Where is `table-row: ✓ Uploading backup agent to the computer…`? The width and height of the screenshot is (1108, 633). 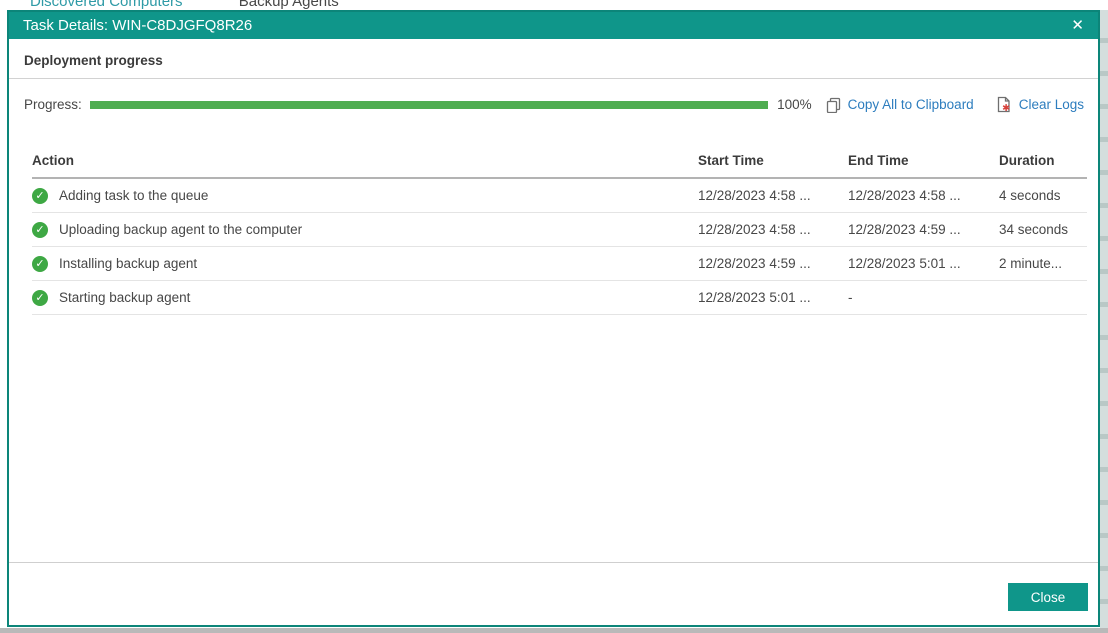 table-row: ✓ Uploading backup agent to the computer… is located at coordinates (559, 230).